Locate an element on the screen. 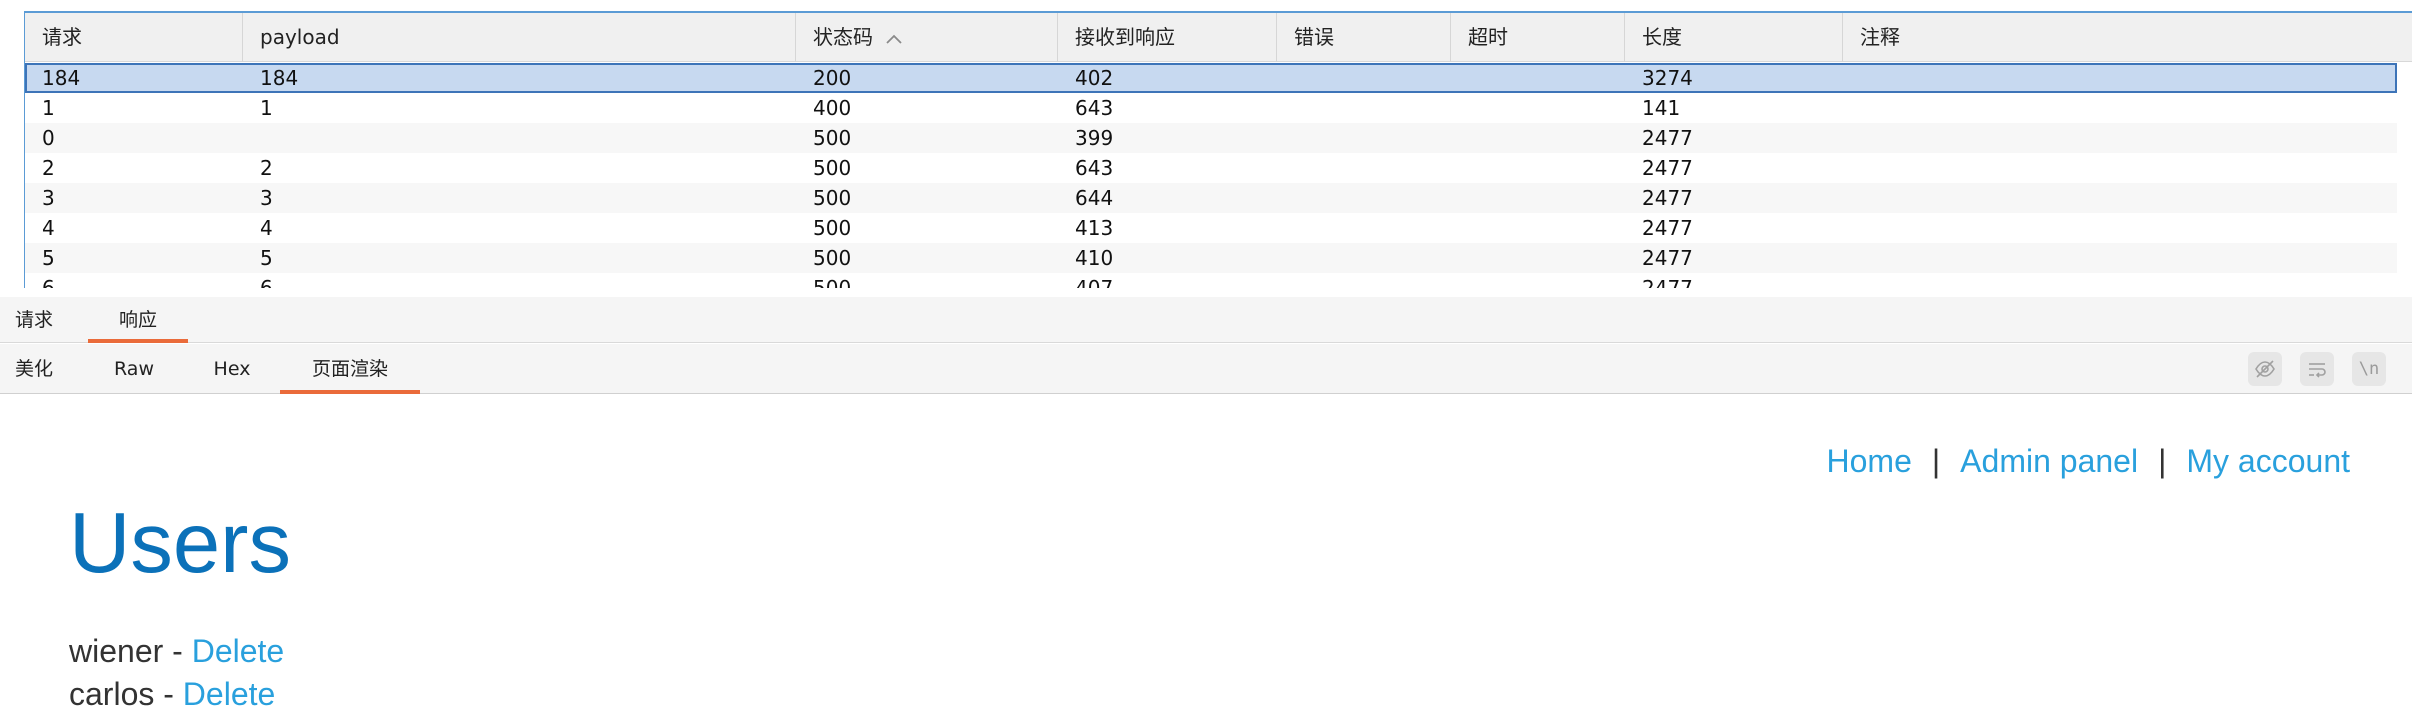 The width and height of the screenshot is (2412, 723). column-header-comment: 注释 is located at coordinates (2127, 37).